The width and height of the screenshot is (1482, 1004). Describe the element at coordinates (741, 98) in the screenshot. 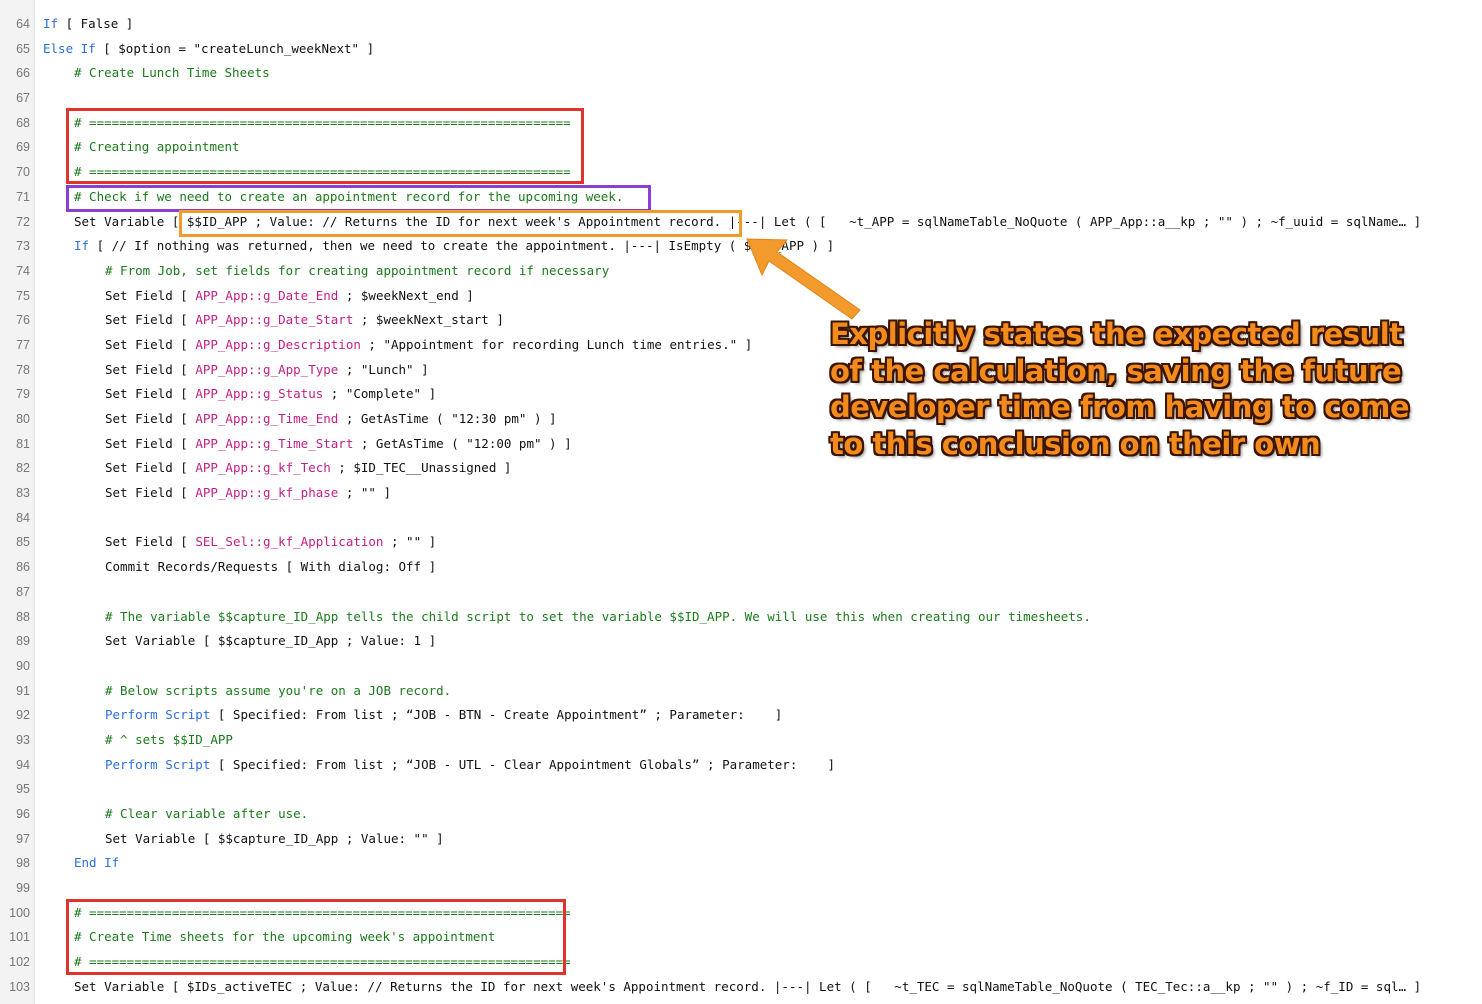

I see `script-line: 67` at that location.